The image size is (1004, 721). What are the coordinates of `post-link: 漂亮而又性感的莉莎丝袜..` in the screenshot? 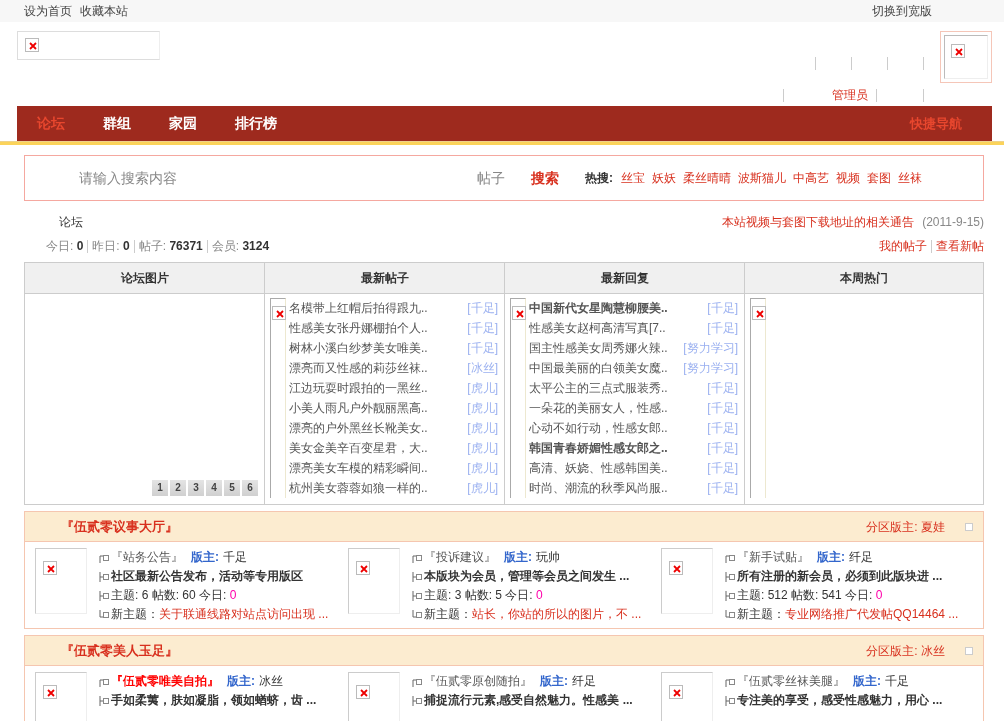 It's located at (358, 368).